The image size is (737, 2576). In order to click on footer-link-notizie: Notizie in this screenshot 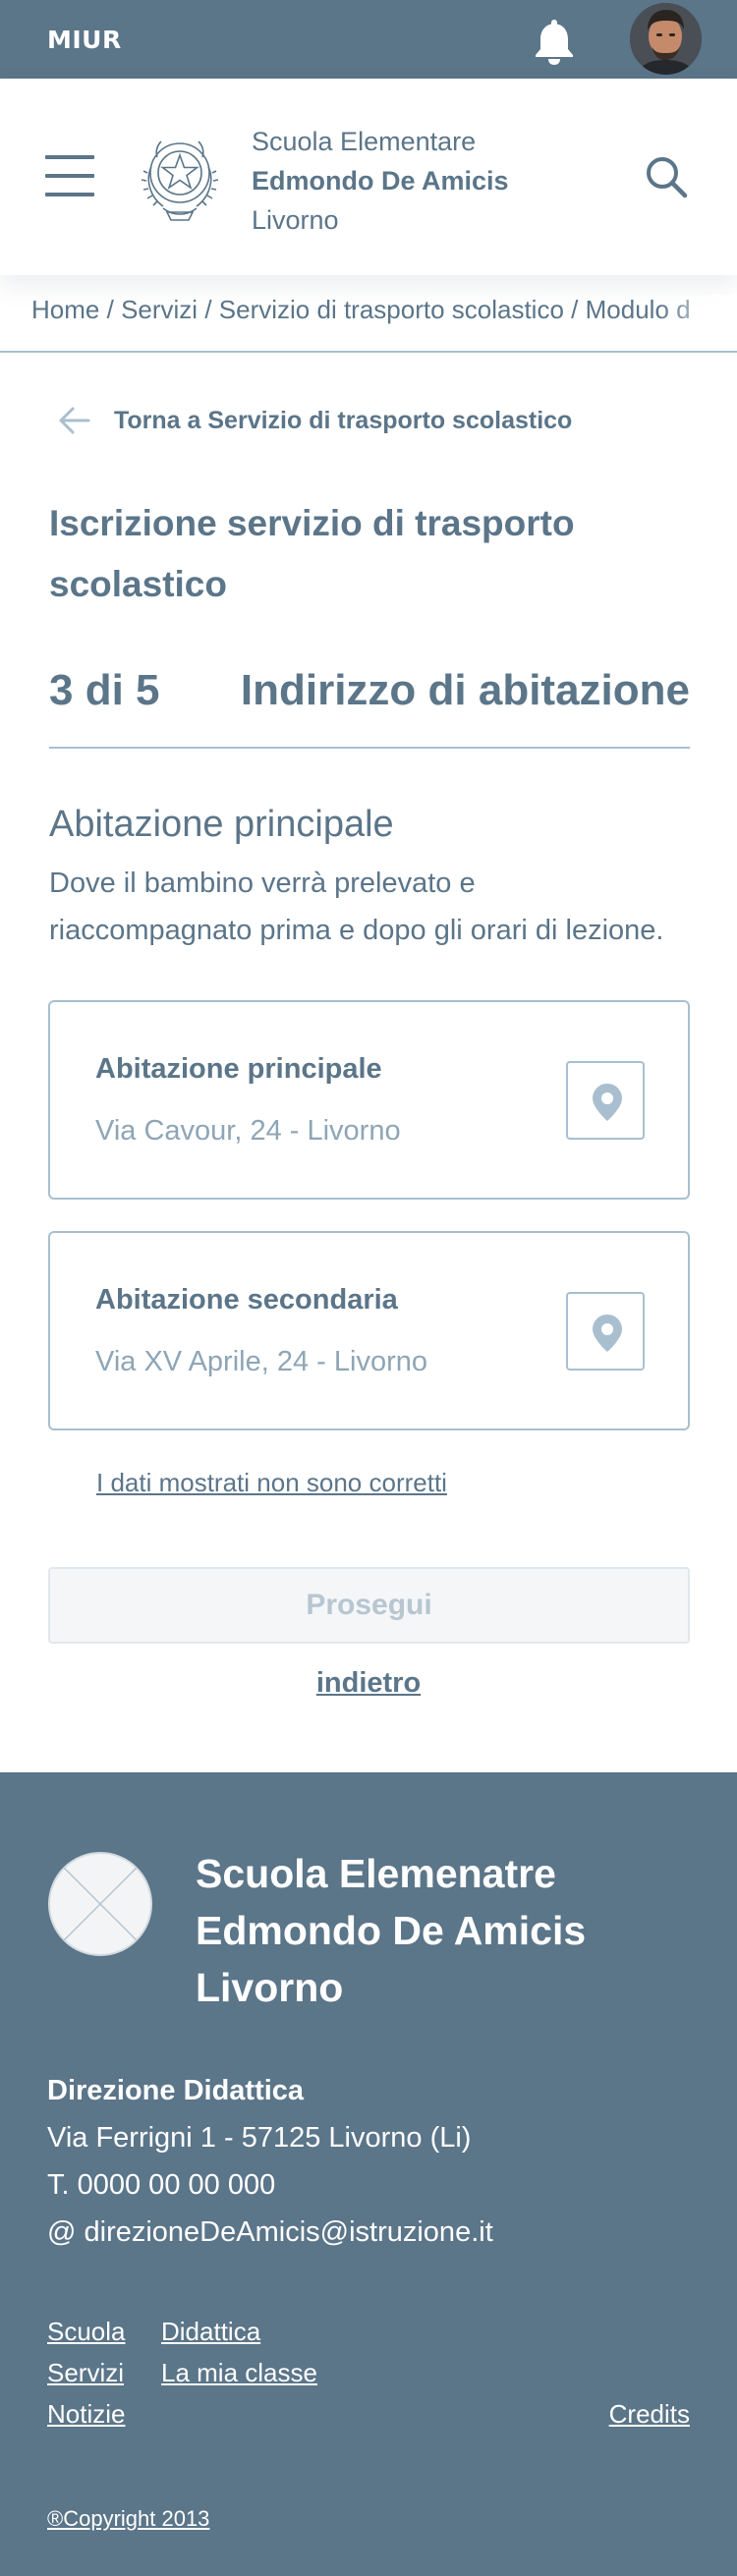, I will do `click(86, 2414)`.